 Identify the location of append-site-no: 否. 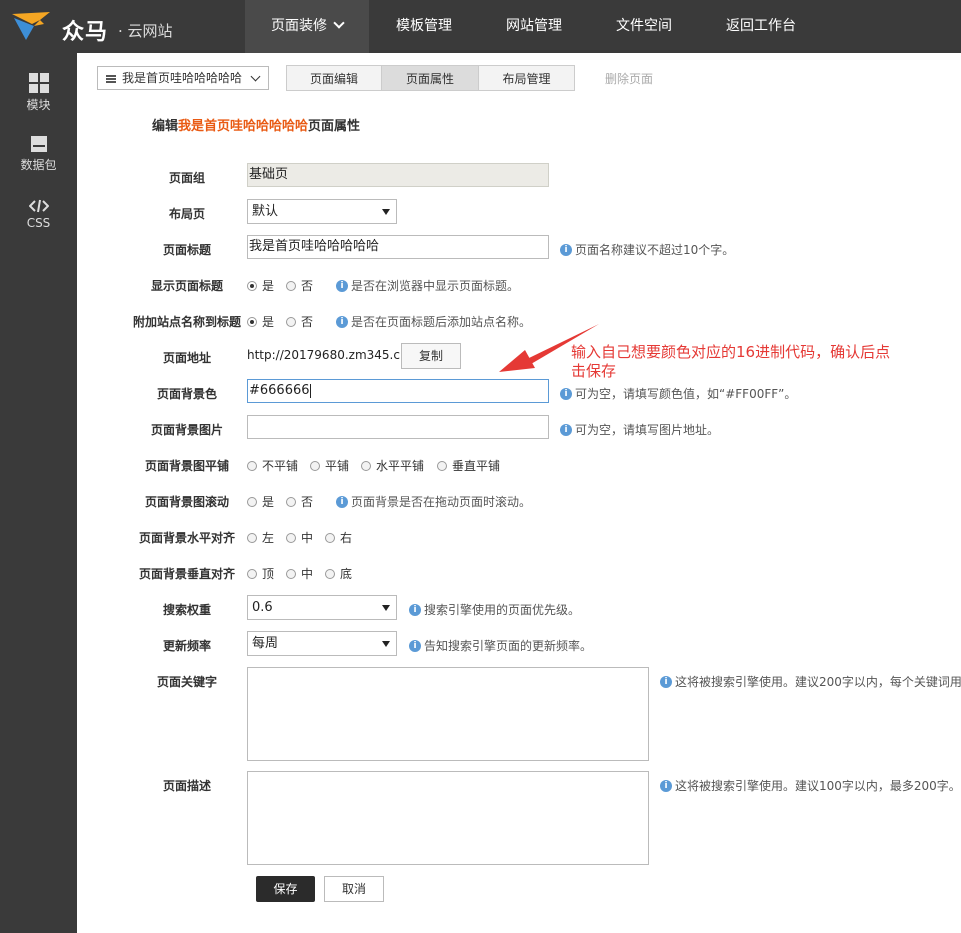
(299, 321).